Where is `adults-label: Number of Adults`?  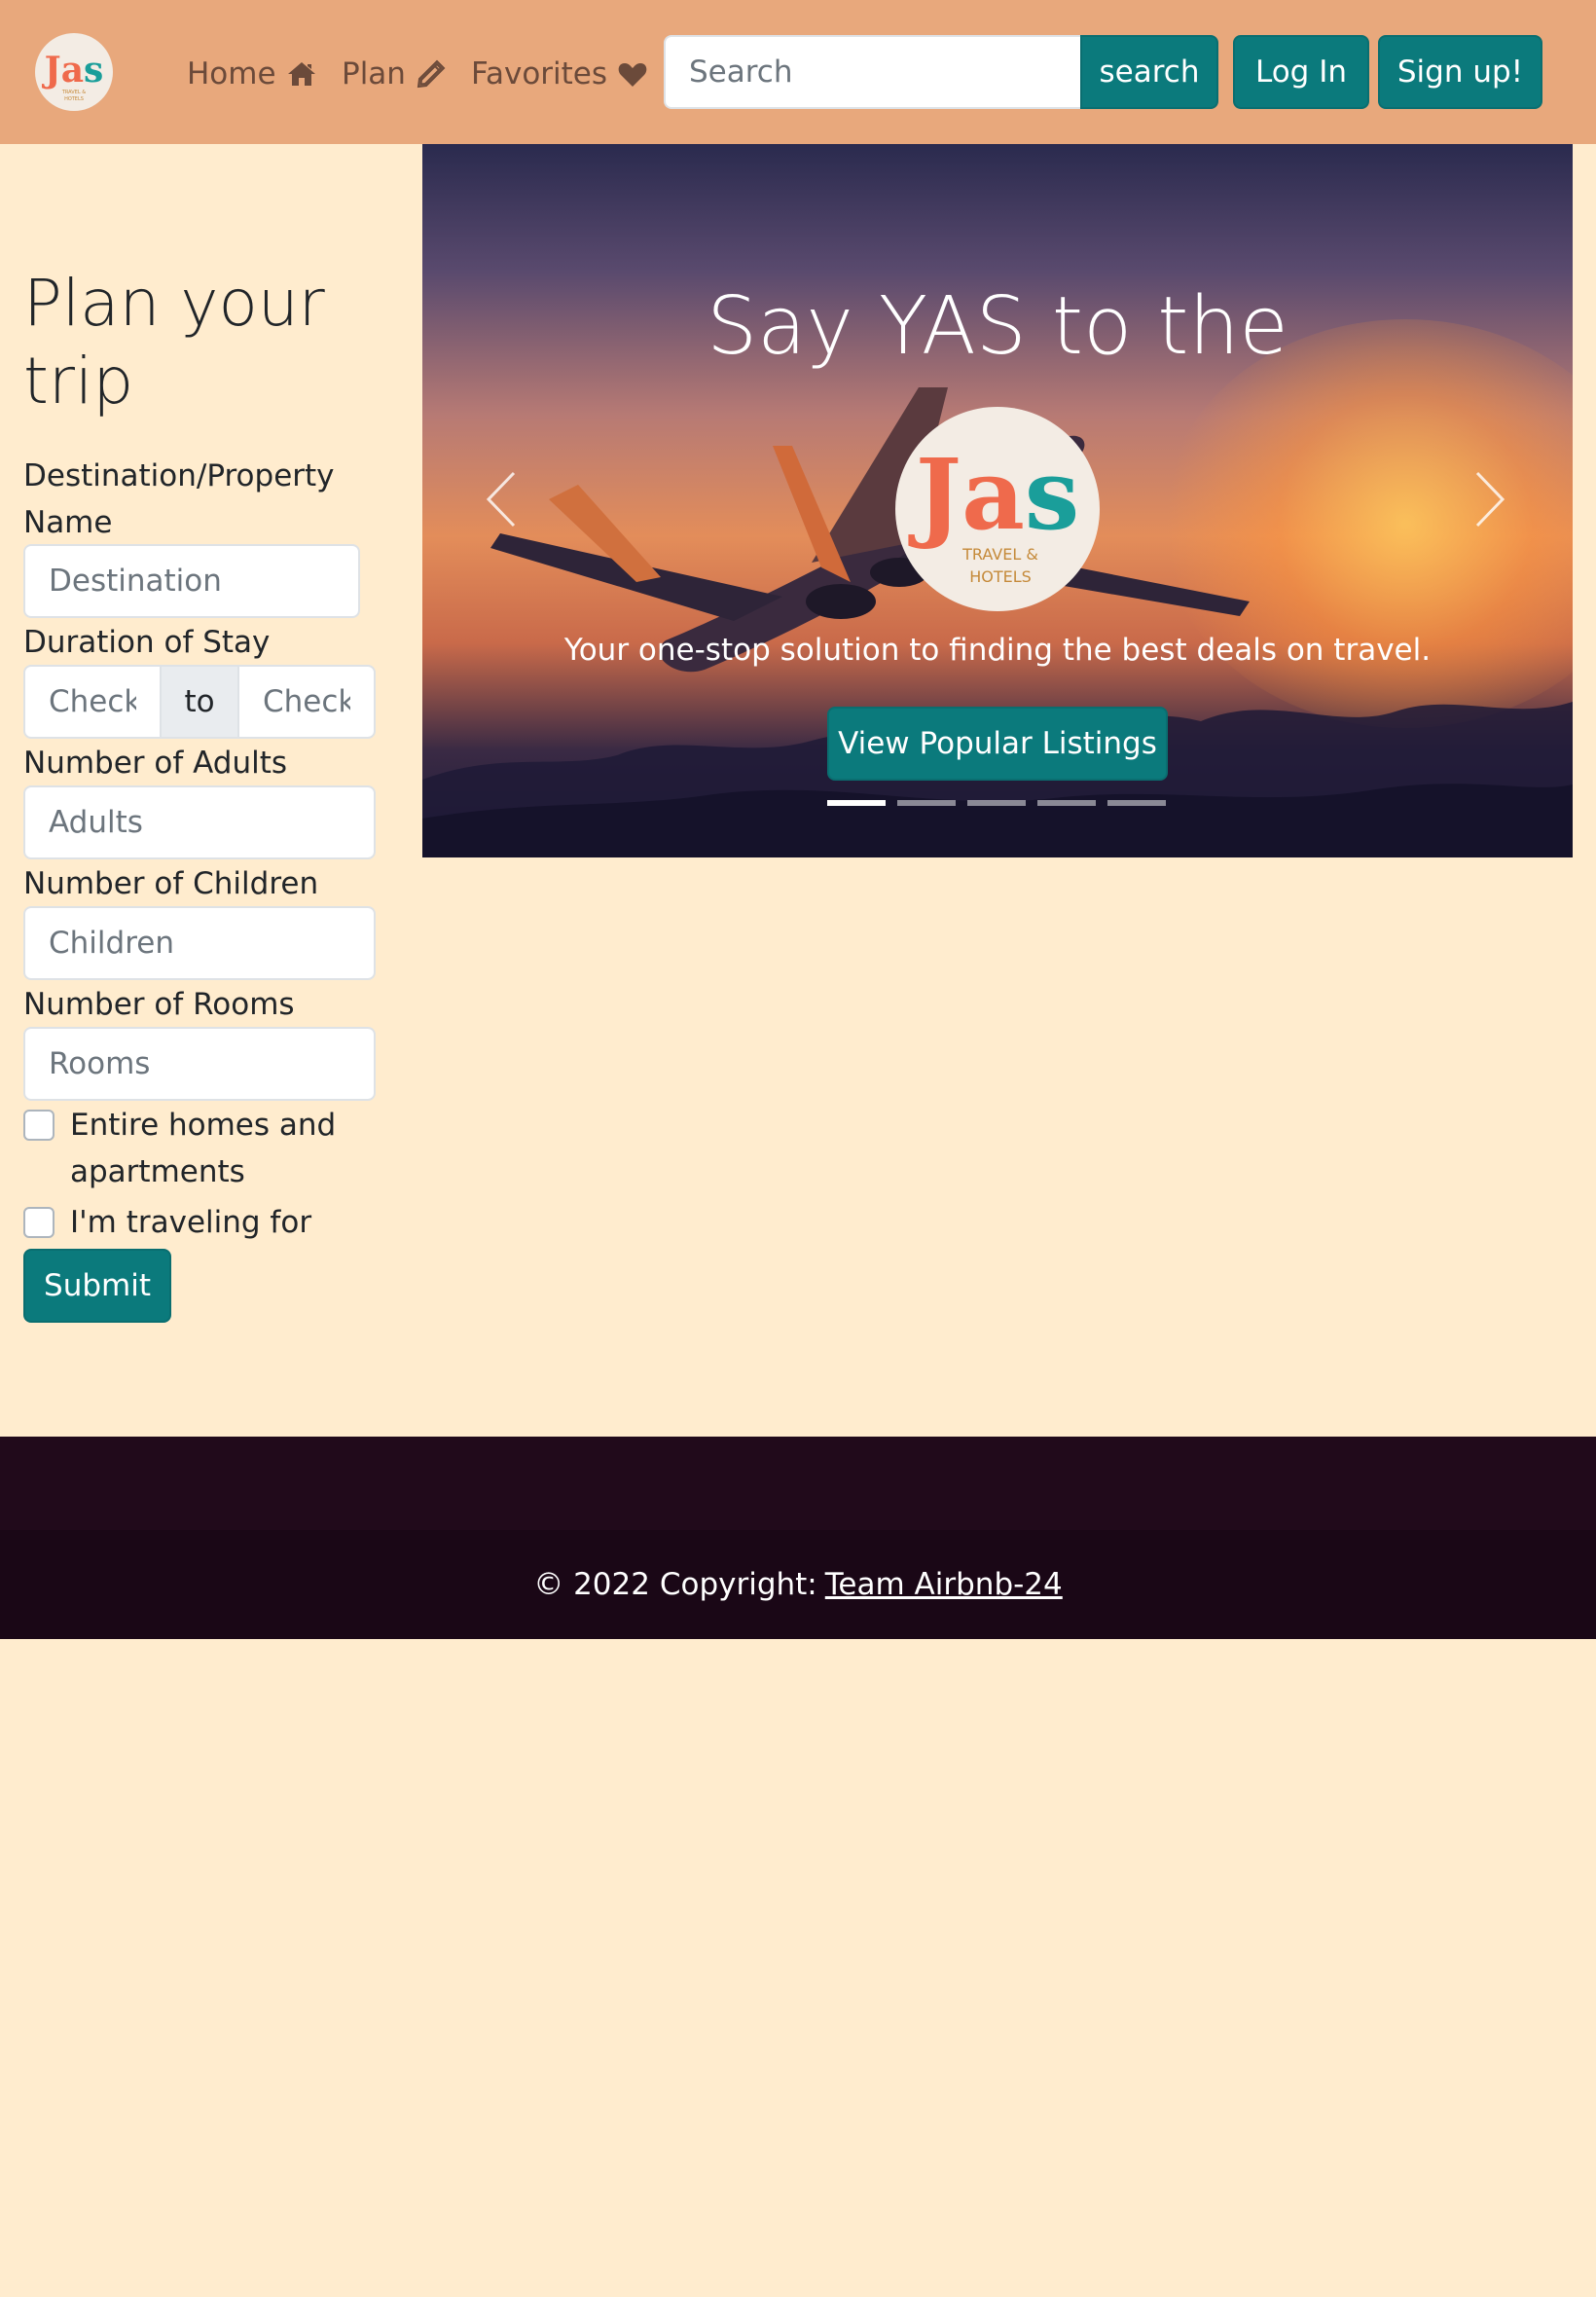 adults-label: Number of Adults is located at coordinates (155, 764).